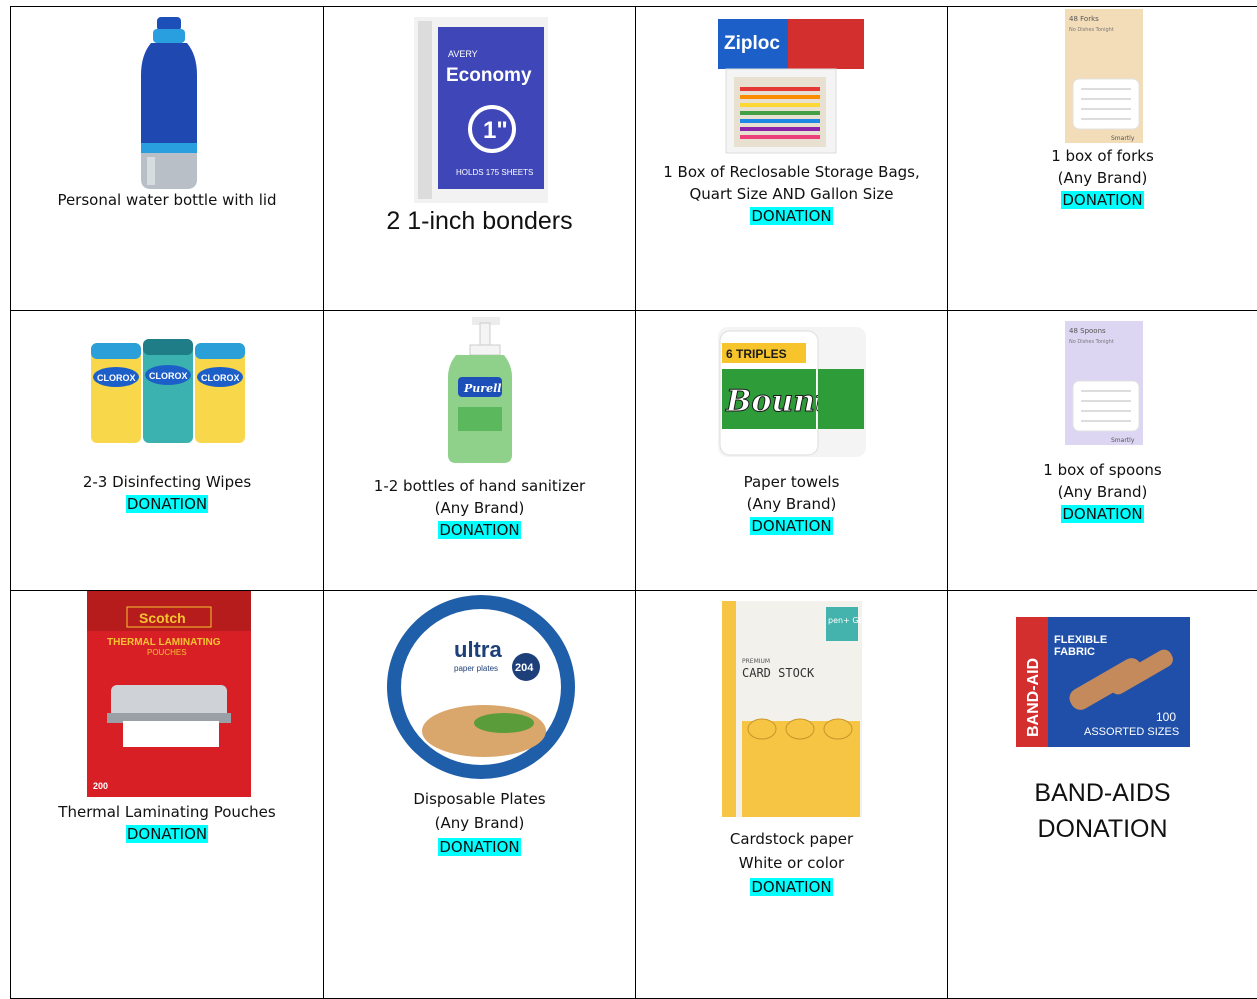  I want to click on water-bottle-image, so click(169, 103).